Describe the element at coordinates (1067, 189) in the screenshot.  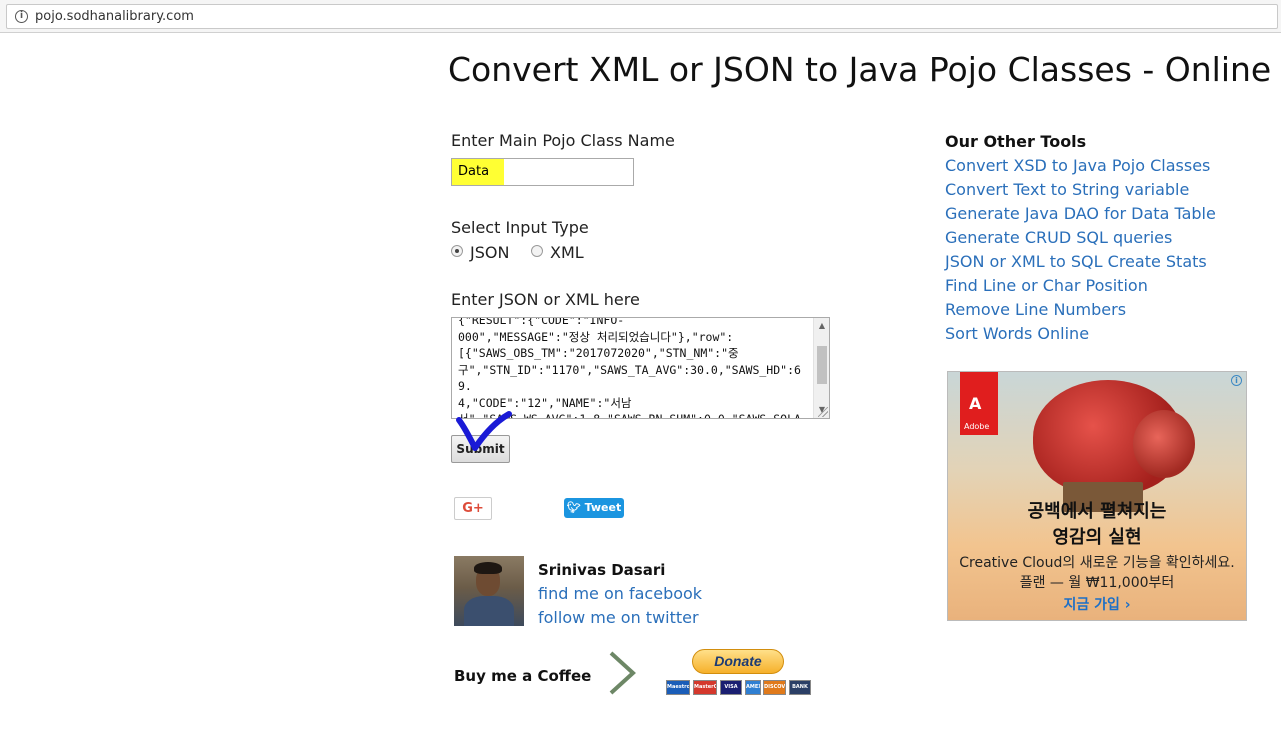
I see `tool-link-text-to-string: Convert Text to String variable` at that location.